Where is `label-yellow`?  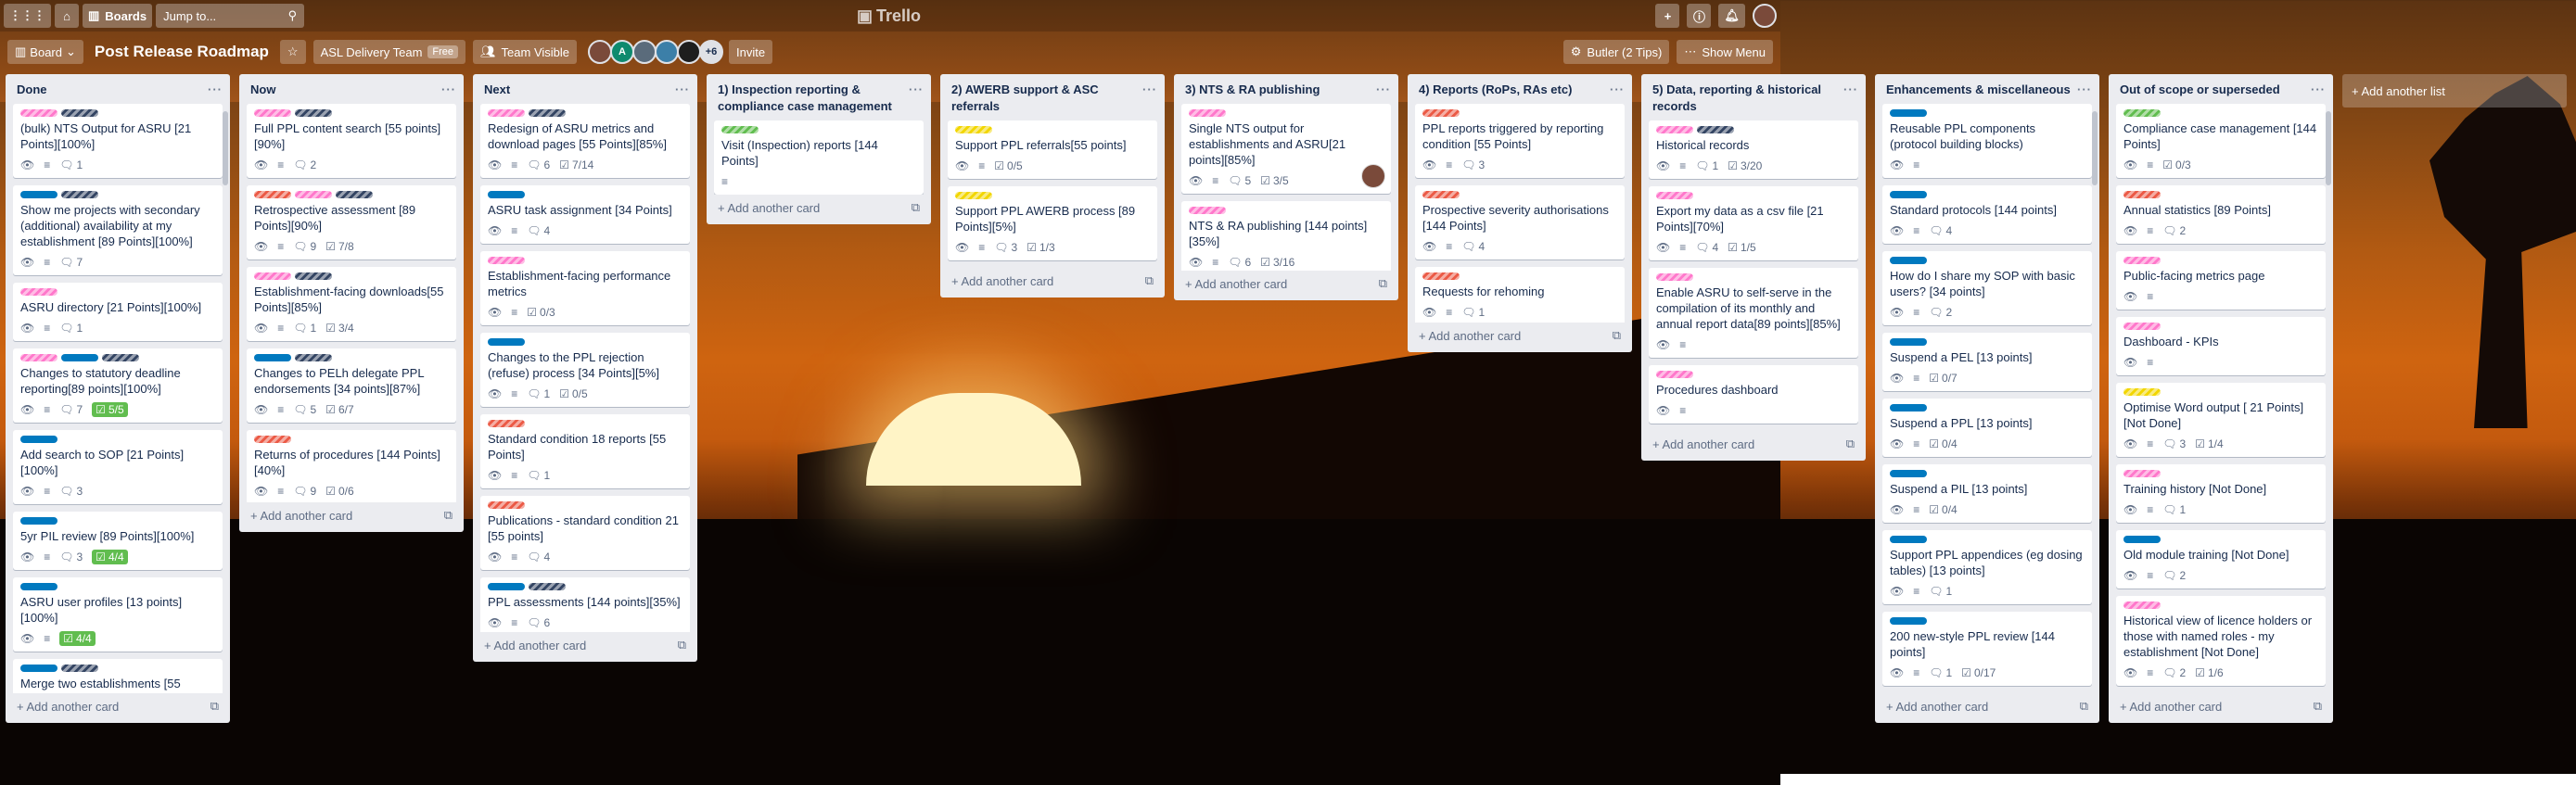 label-yellow is located at coordinates (973, 195).